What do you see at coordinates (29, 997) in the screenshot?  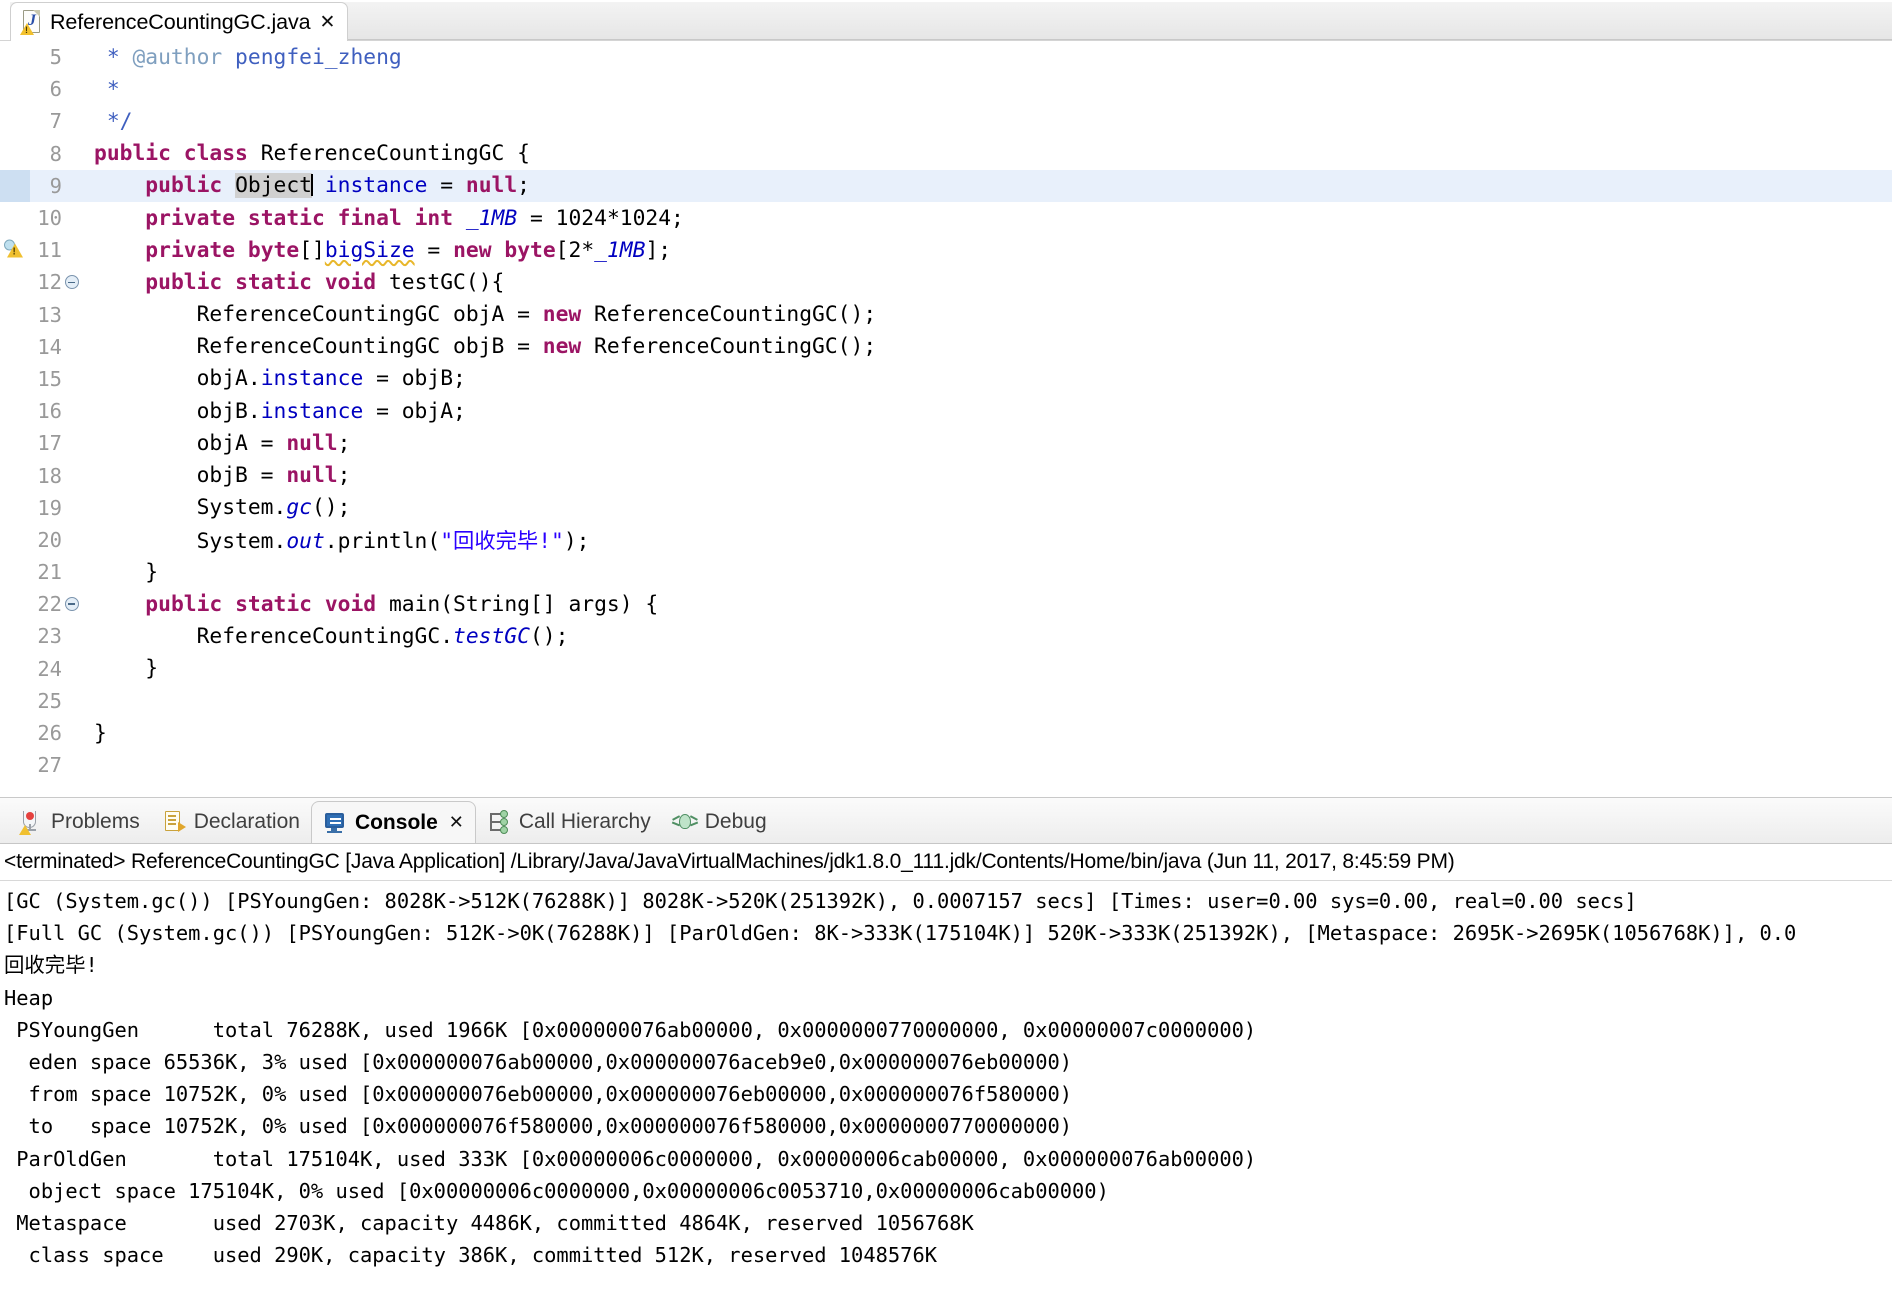 I see `console-output-line: Heap` at bounding box center [29, 997].